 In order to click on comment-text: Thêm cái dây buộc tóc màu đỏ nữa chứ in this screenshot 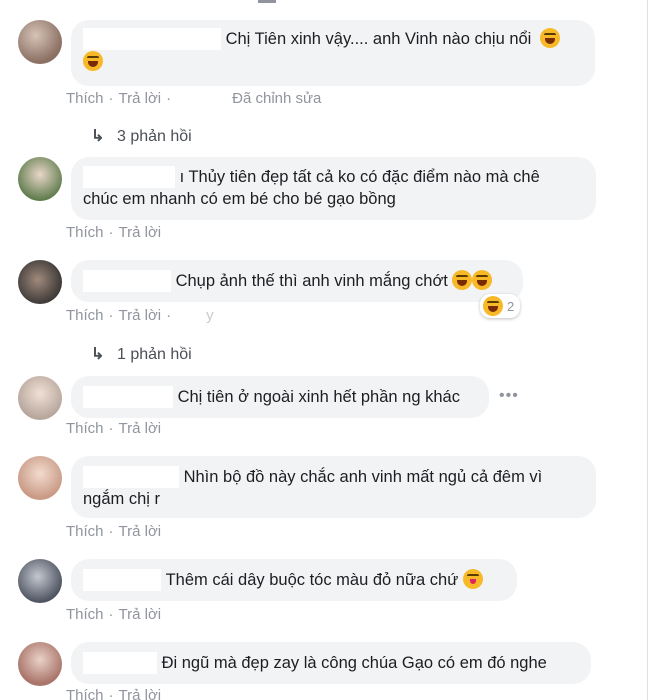, I will do `click(312, 580)`.